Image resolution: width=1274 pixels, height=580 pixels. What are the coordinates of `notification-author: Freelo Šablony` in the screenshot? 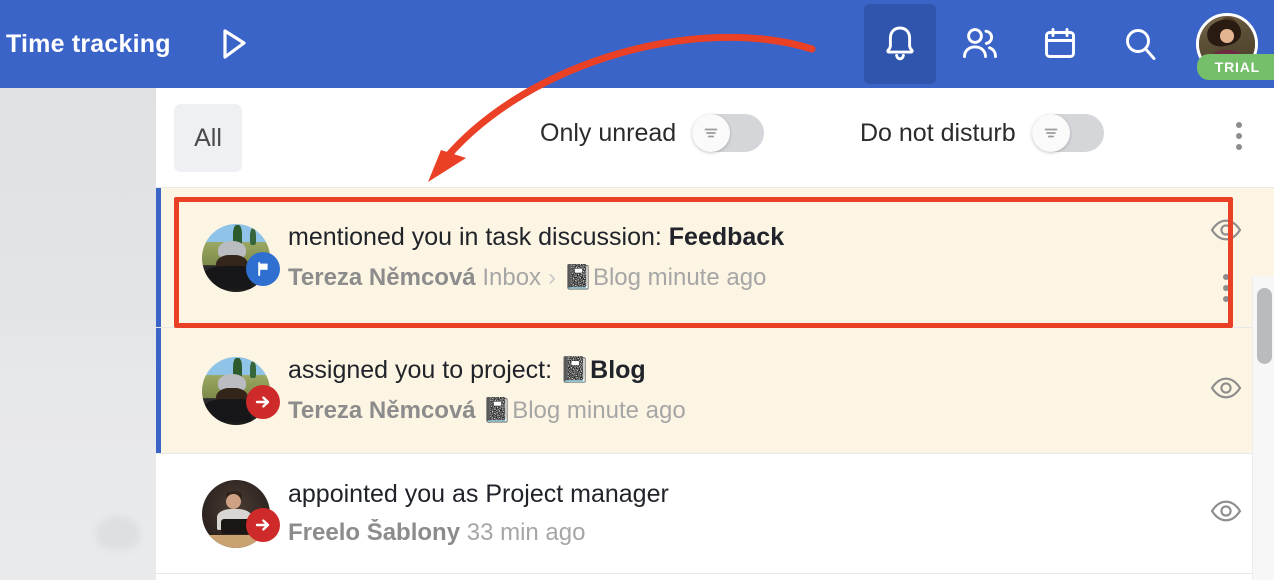 It's located at (374, 533).